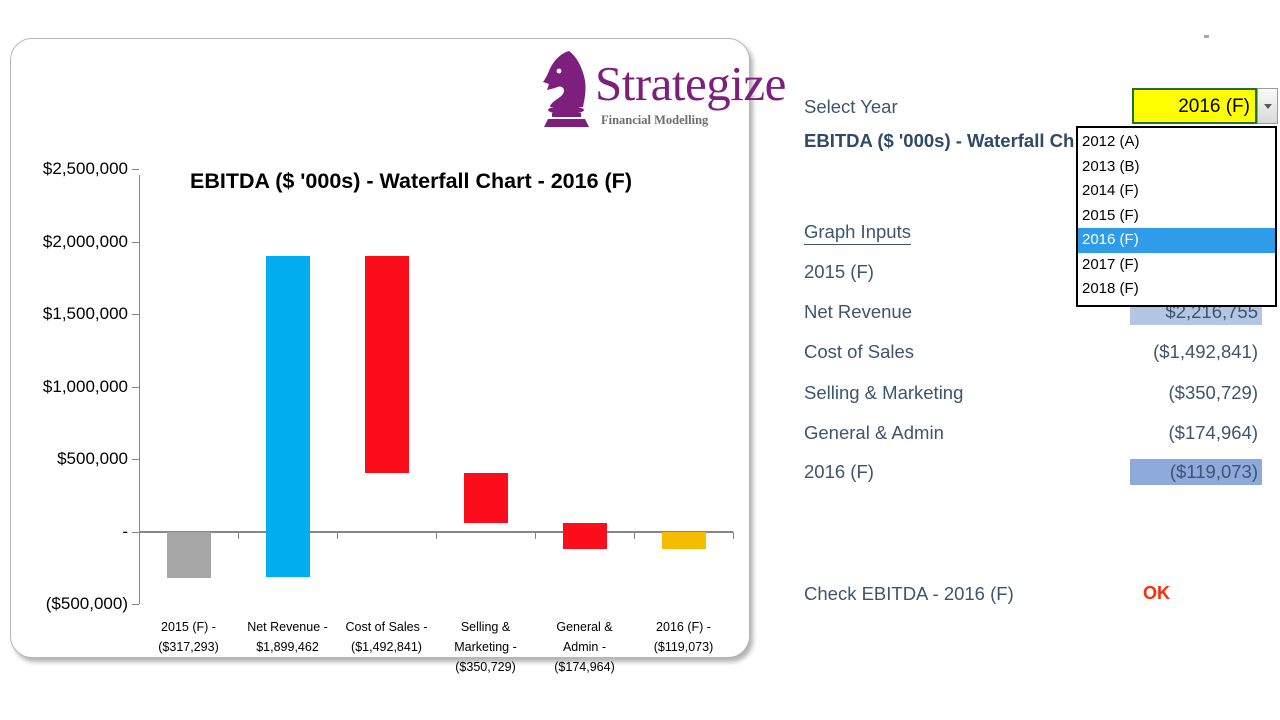 The height and width of the screenshot is (720, 1280). Describe the element at coordinates (86, 603) in the screenshot. I see `y-axis-label: ($500,000)` at that location.